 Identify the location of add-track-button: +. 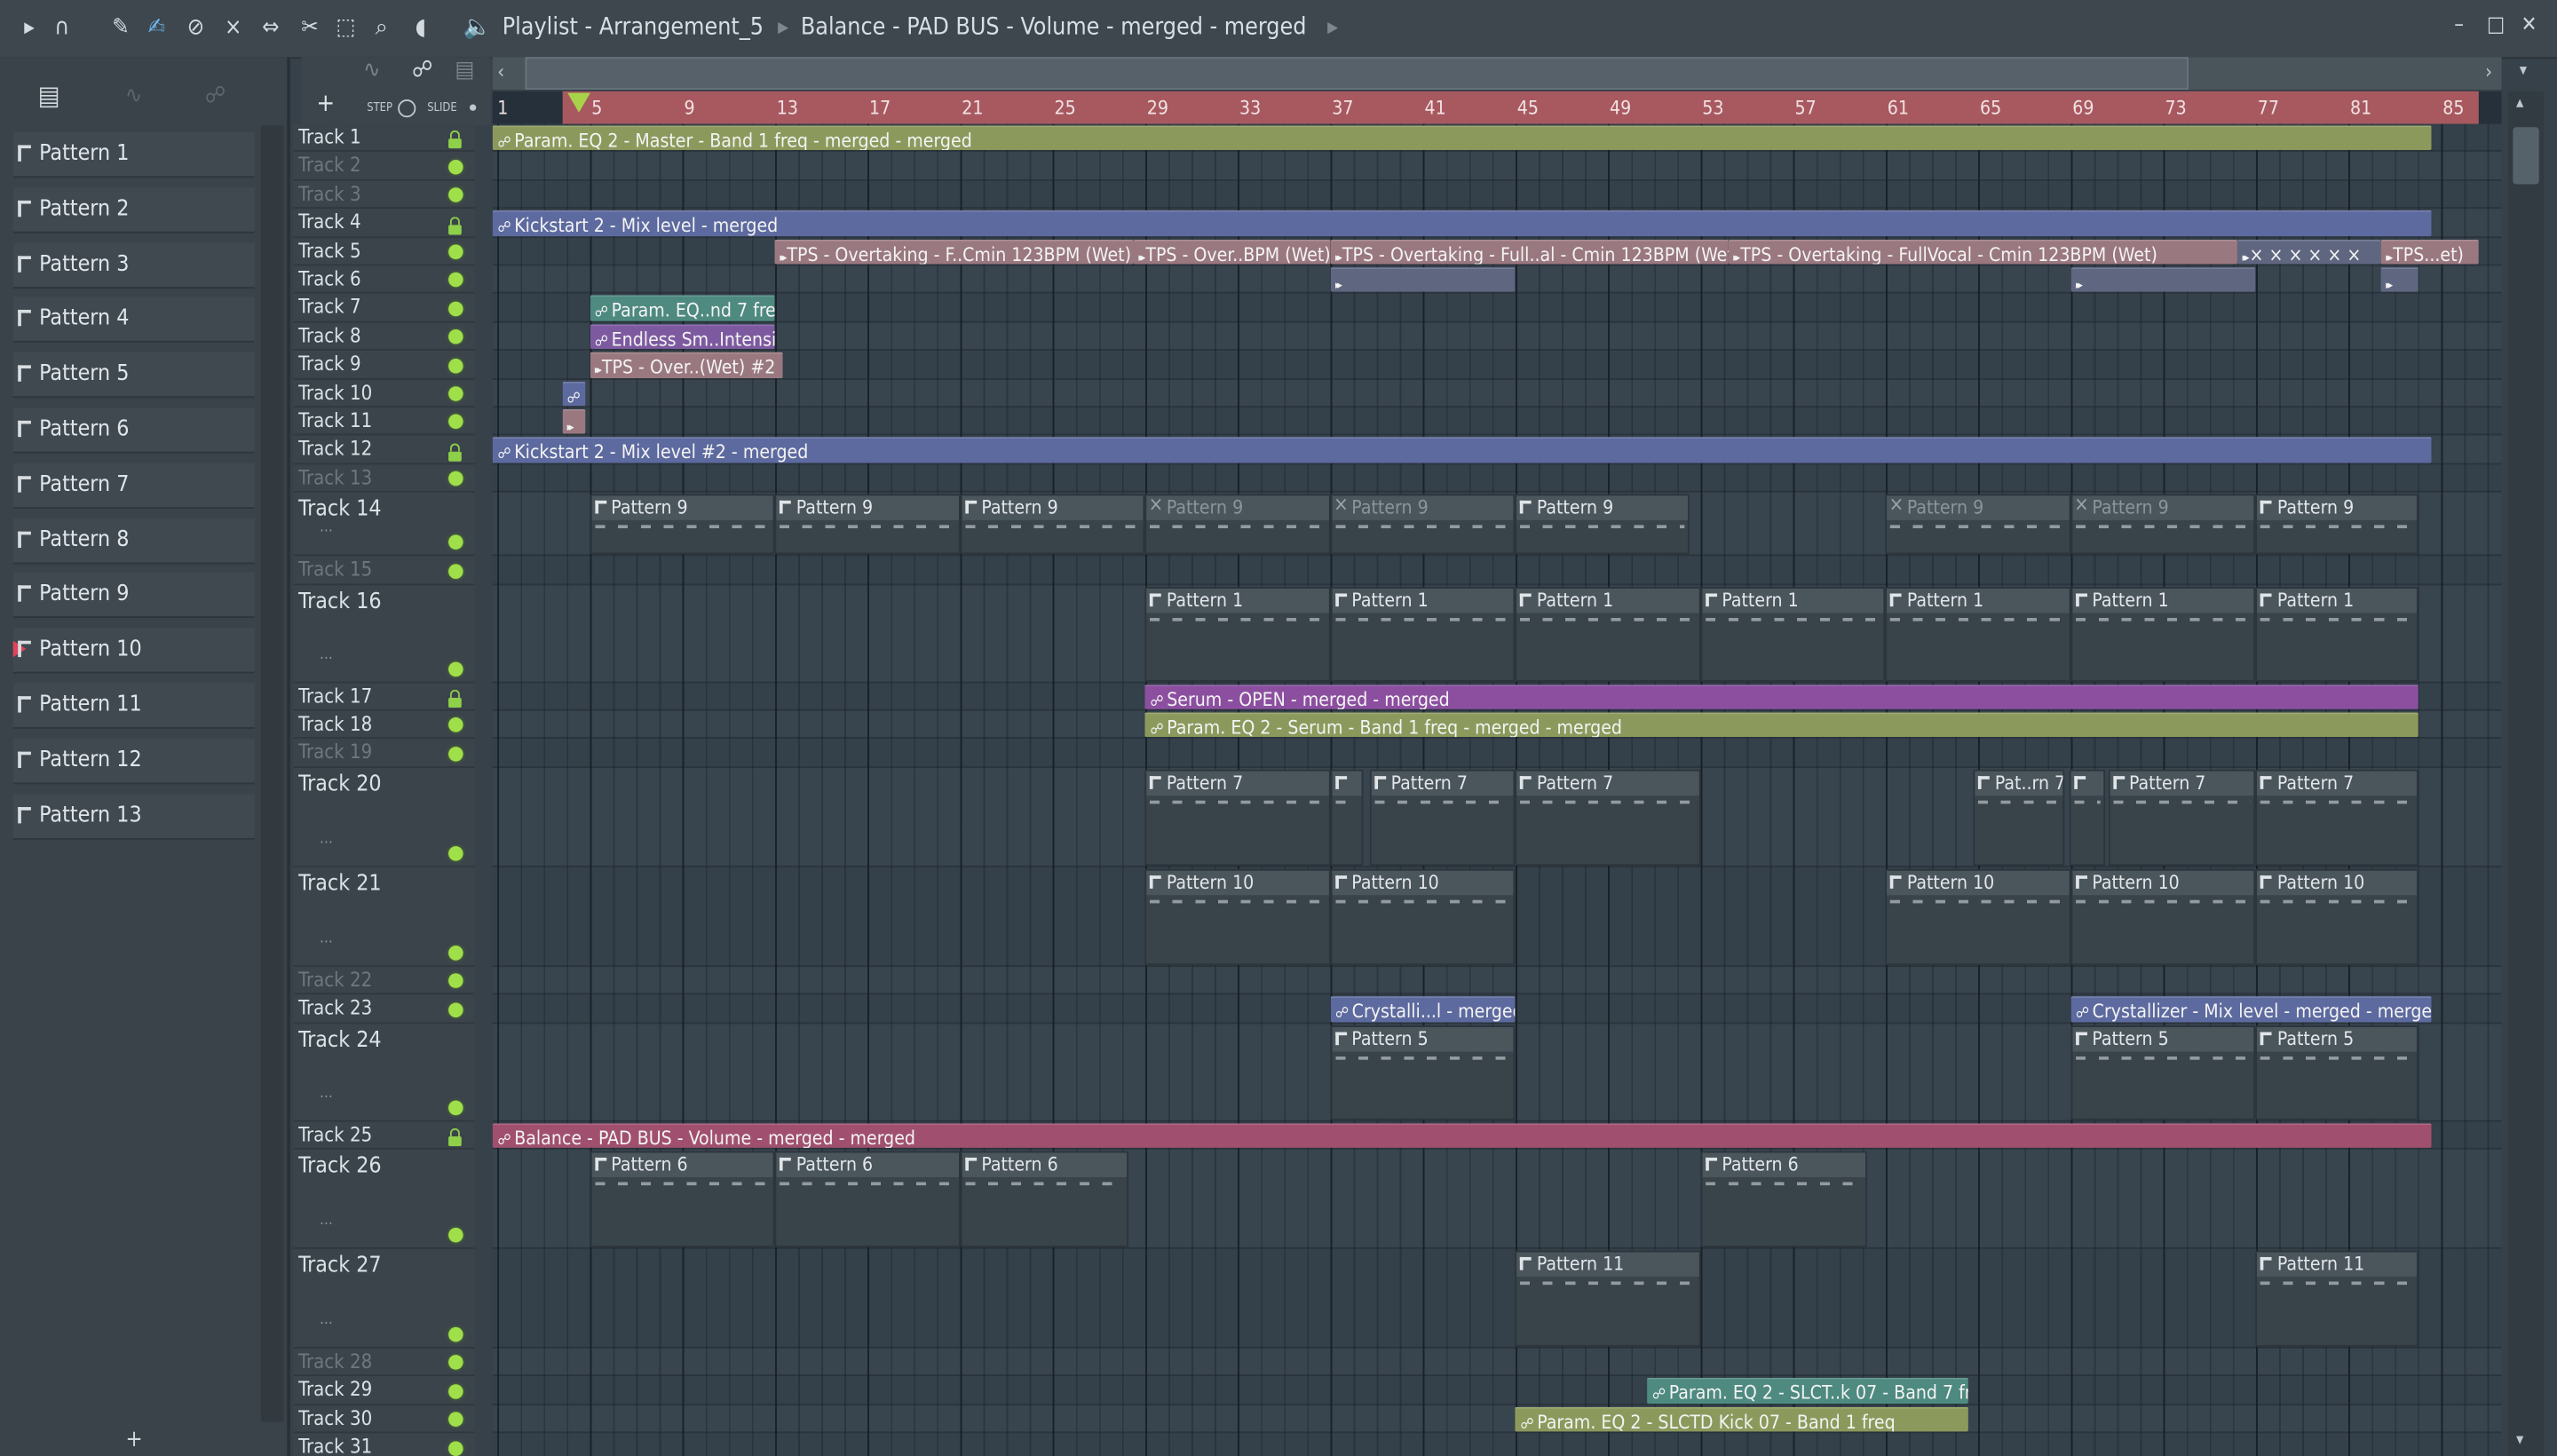
(325, 102).